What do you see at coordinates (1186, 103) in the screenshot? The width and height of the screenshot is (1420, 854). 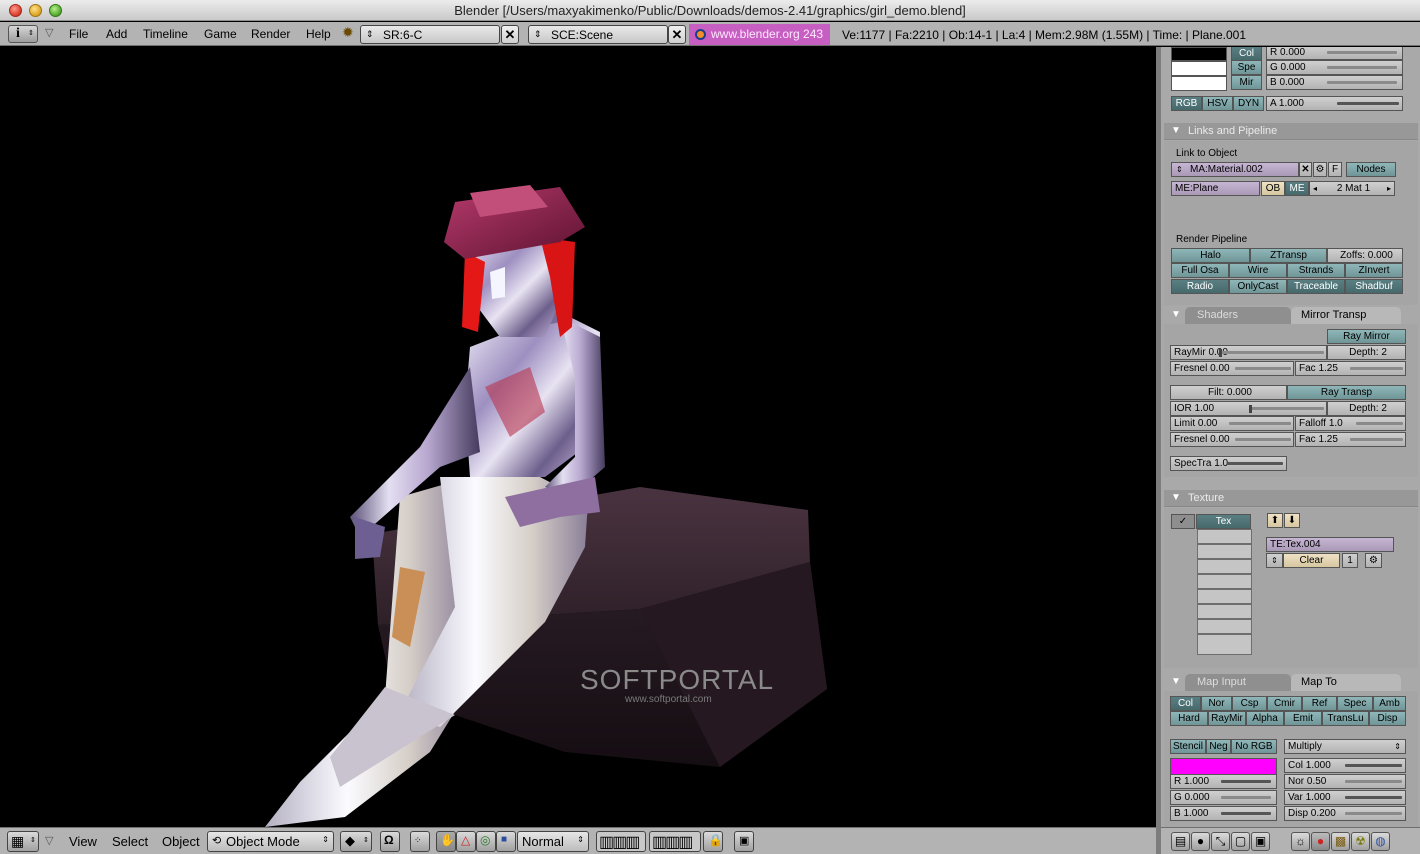 I see `rgb-button: RGB` at bounding box center [1186, 103].